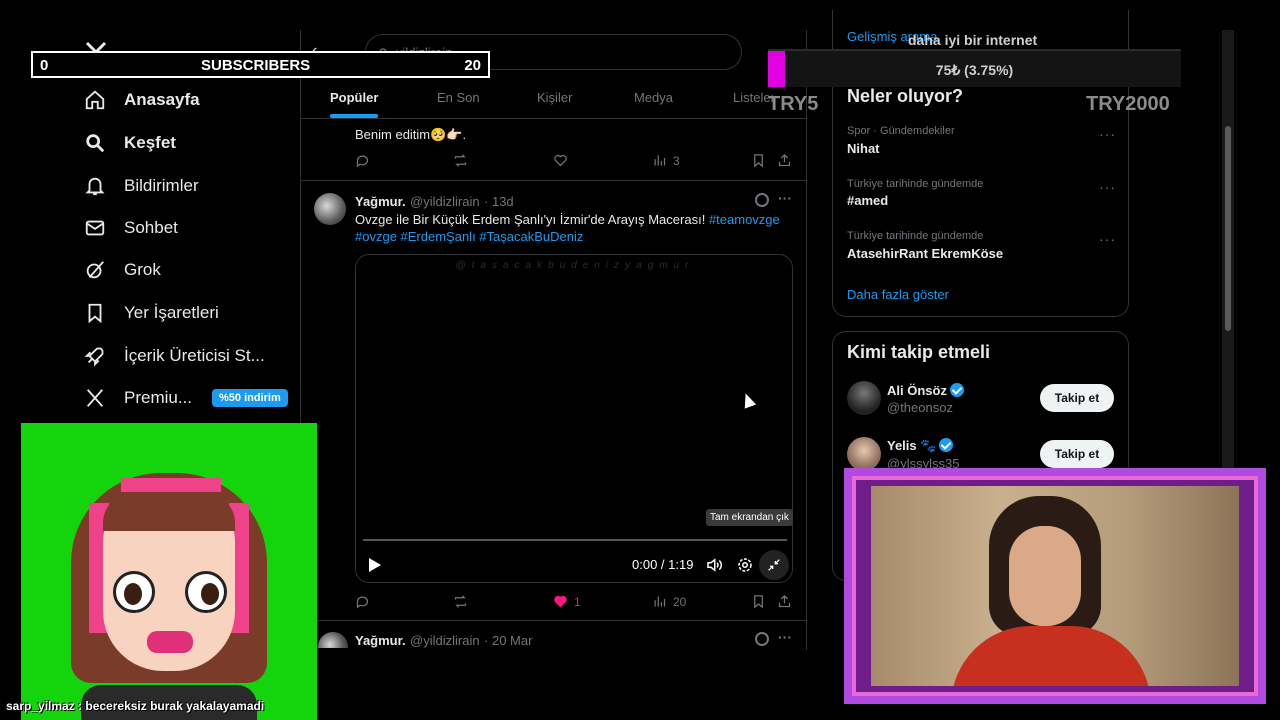  Describe the element at coordinates (974, 68) in the screenshot. I see `donation-goal-bar: 75₺ (3.75%)` at that location.